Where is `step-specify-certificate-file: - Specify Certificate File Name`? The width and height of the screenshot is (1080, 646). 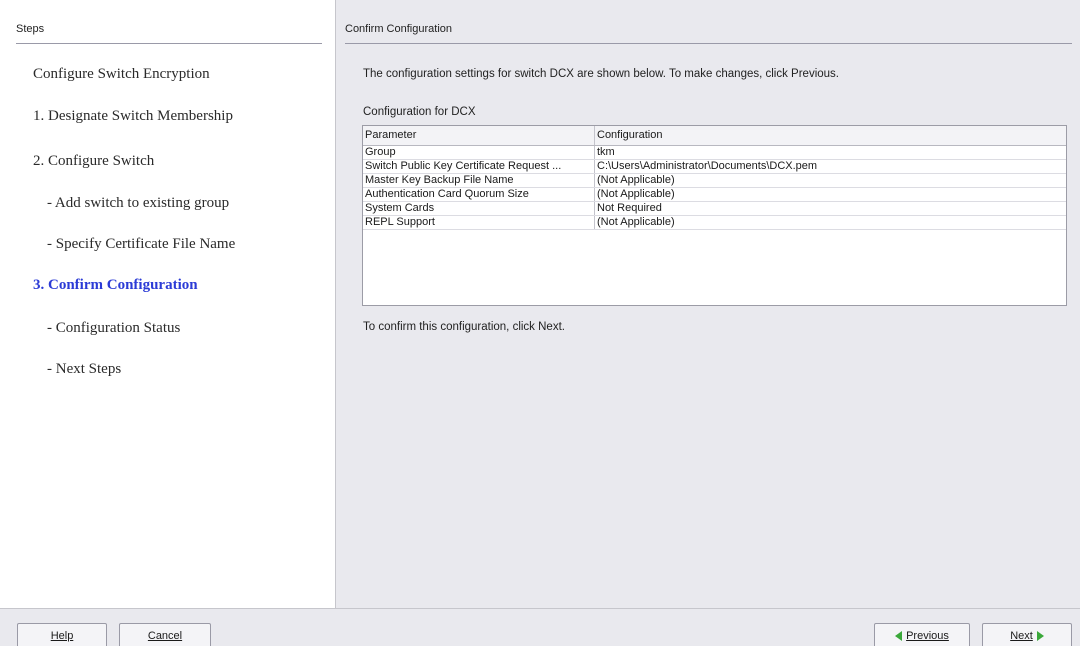
step-specify-certificate-file: - Specify Certificate File Name is located at coordinates (141, 244).